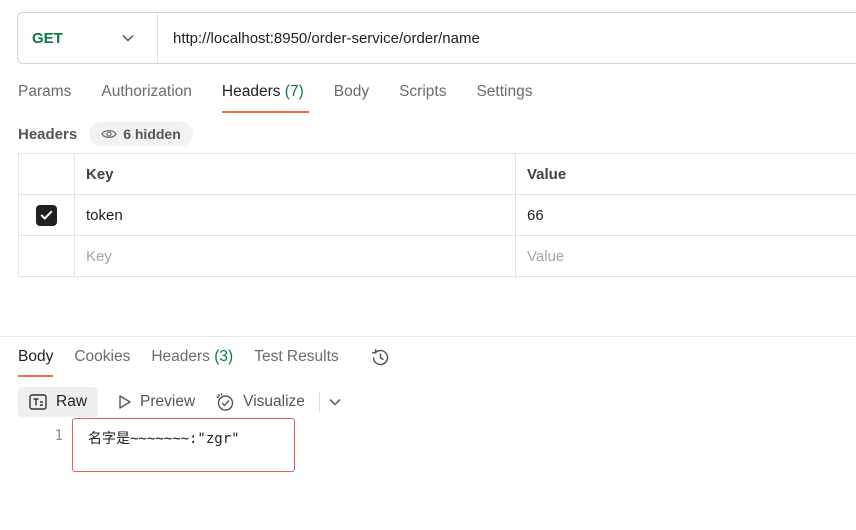  Describe the element at coordinates (504, 97) in the screenshot. I see `tab-settings: Settings` at that location.